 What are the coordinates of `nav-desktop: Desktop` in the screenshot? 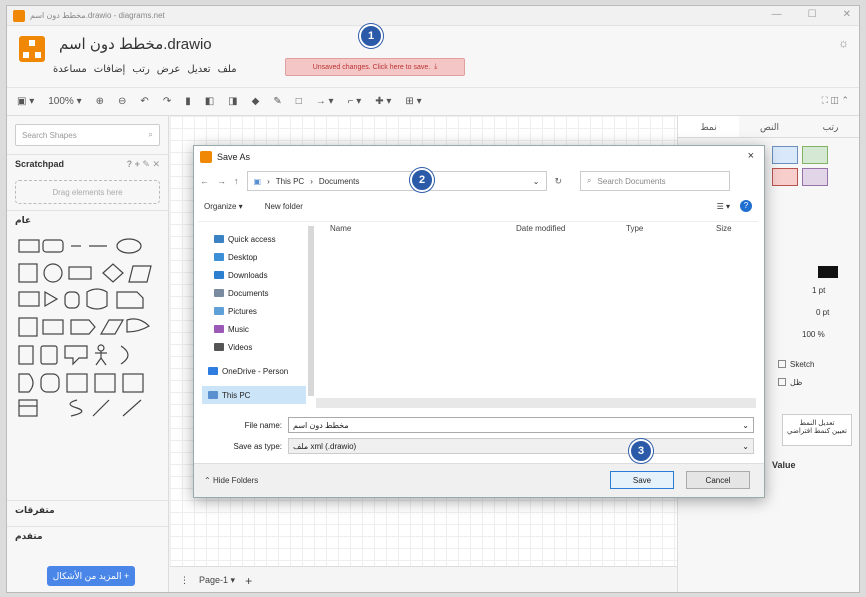 It's located at (254, 257).